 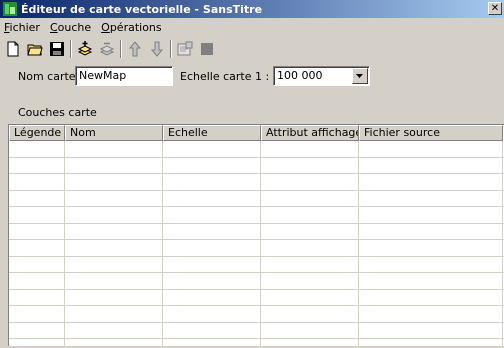 What do you see at coordinates (310, 133) in the screenshot?
I see `column-header-attribut: Attribut affichage` at bounding box center [310, 133].